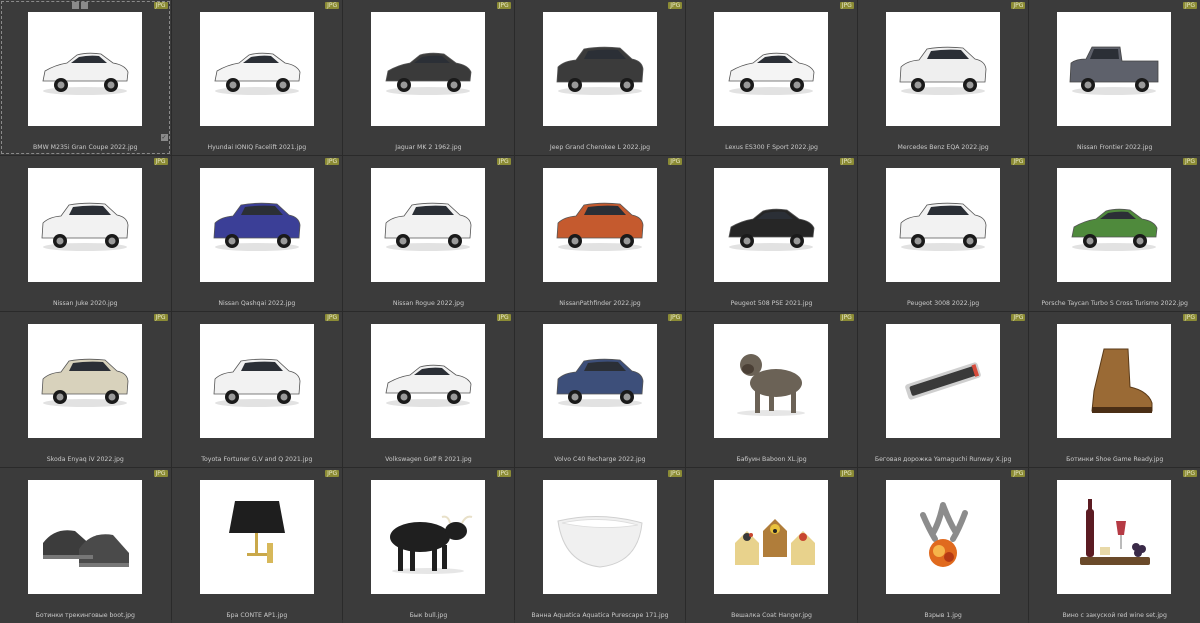 The height and width of the screenshot is (623, 1200). I want to click on thumbnail-tile: JPG Lexus ES300 F Sport 2022.jpg, so click(771, 77).